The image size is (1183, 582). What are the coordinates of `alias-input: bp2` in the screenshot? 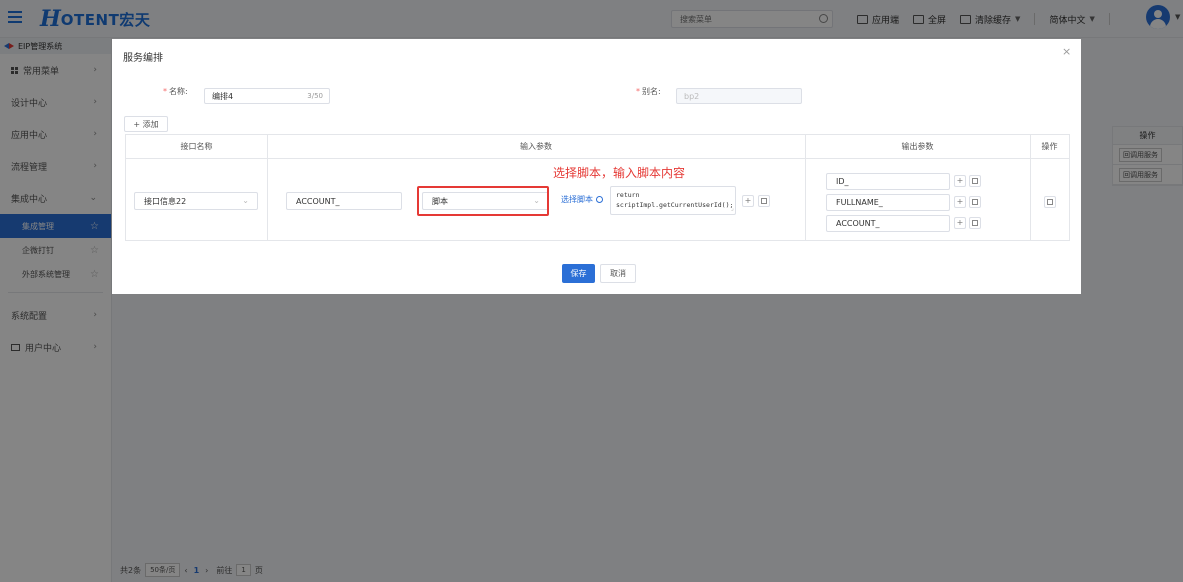 It's located at (739, 96).